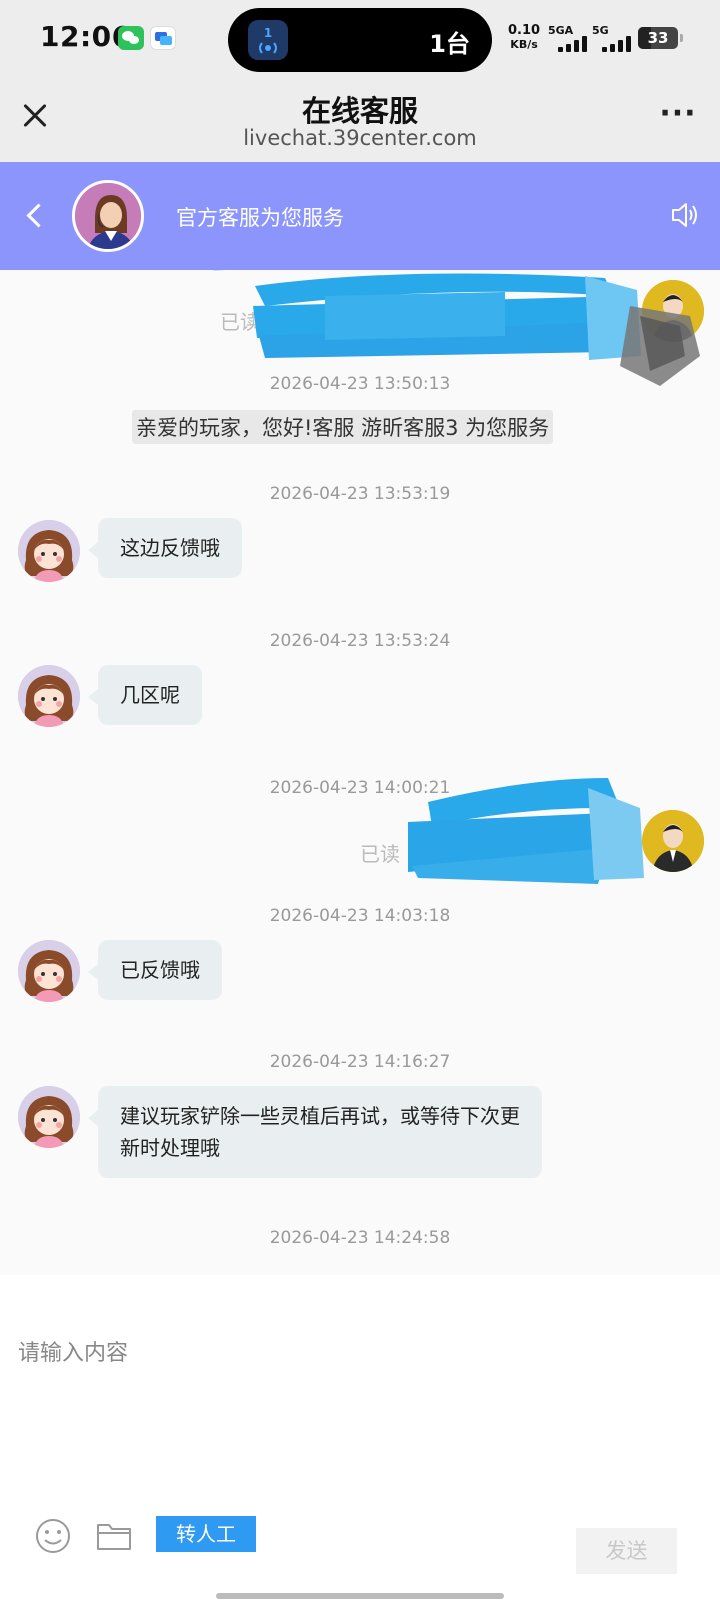 This screenshot has width=720, height=1600. What do you see at coordinates (359, 111) in the screenshot?
I see `page-title: 在线客服` at bounding box center [359, 111].